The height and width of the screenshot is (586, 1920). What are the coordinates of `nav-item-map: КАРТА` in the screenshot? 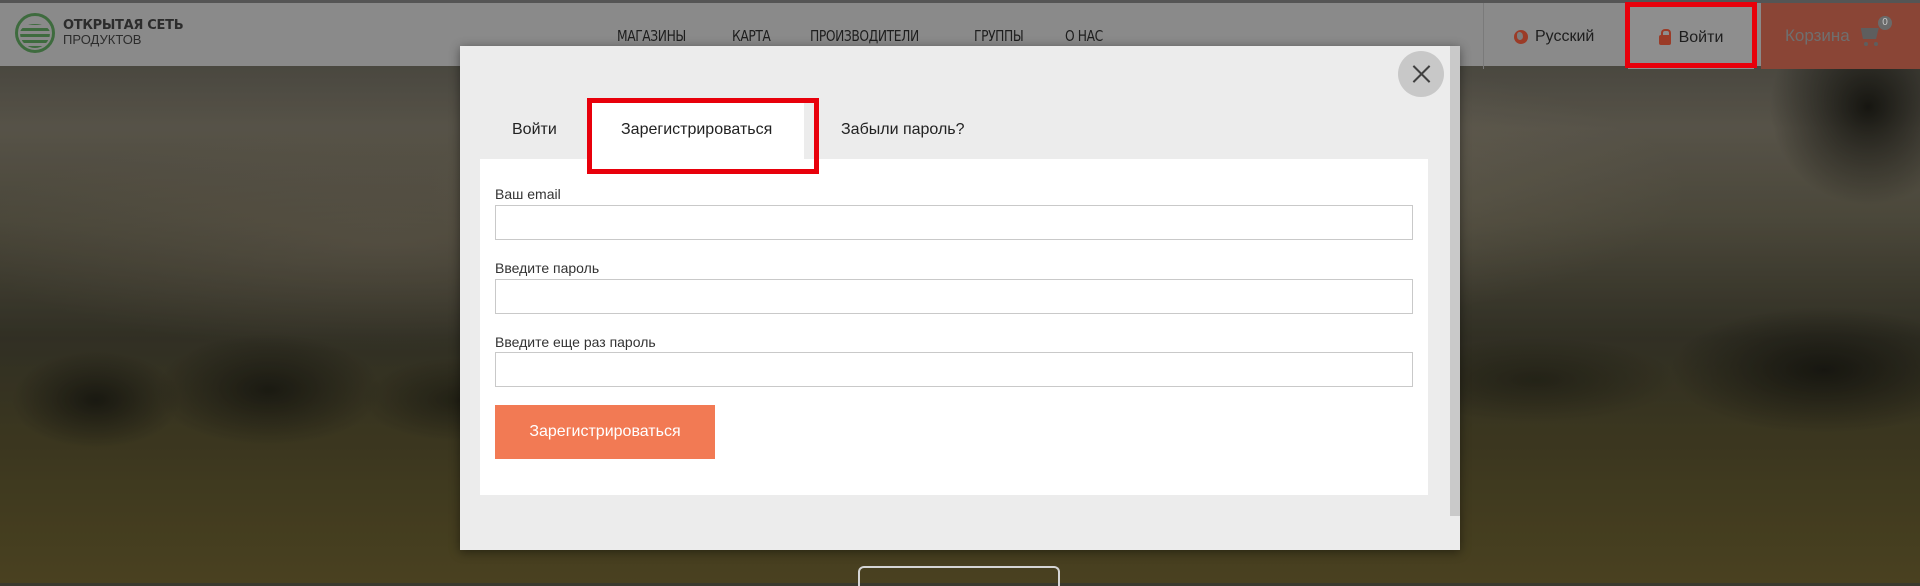 It's located at (751, 36).